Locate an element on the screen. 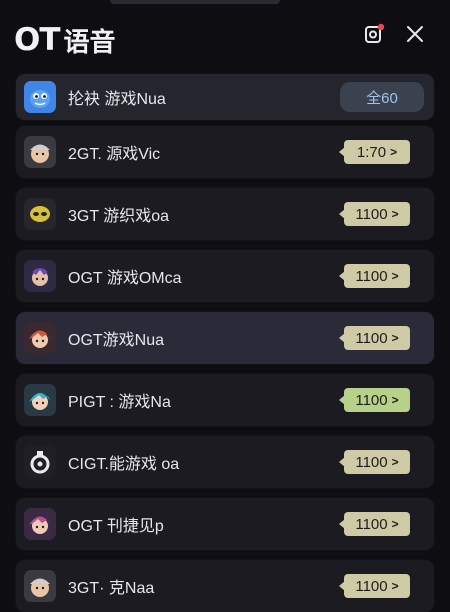 The image size is (450, 612). row-label: 3GT· 克Naa is located at coordinates (111, 588).